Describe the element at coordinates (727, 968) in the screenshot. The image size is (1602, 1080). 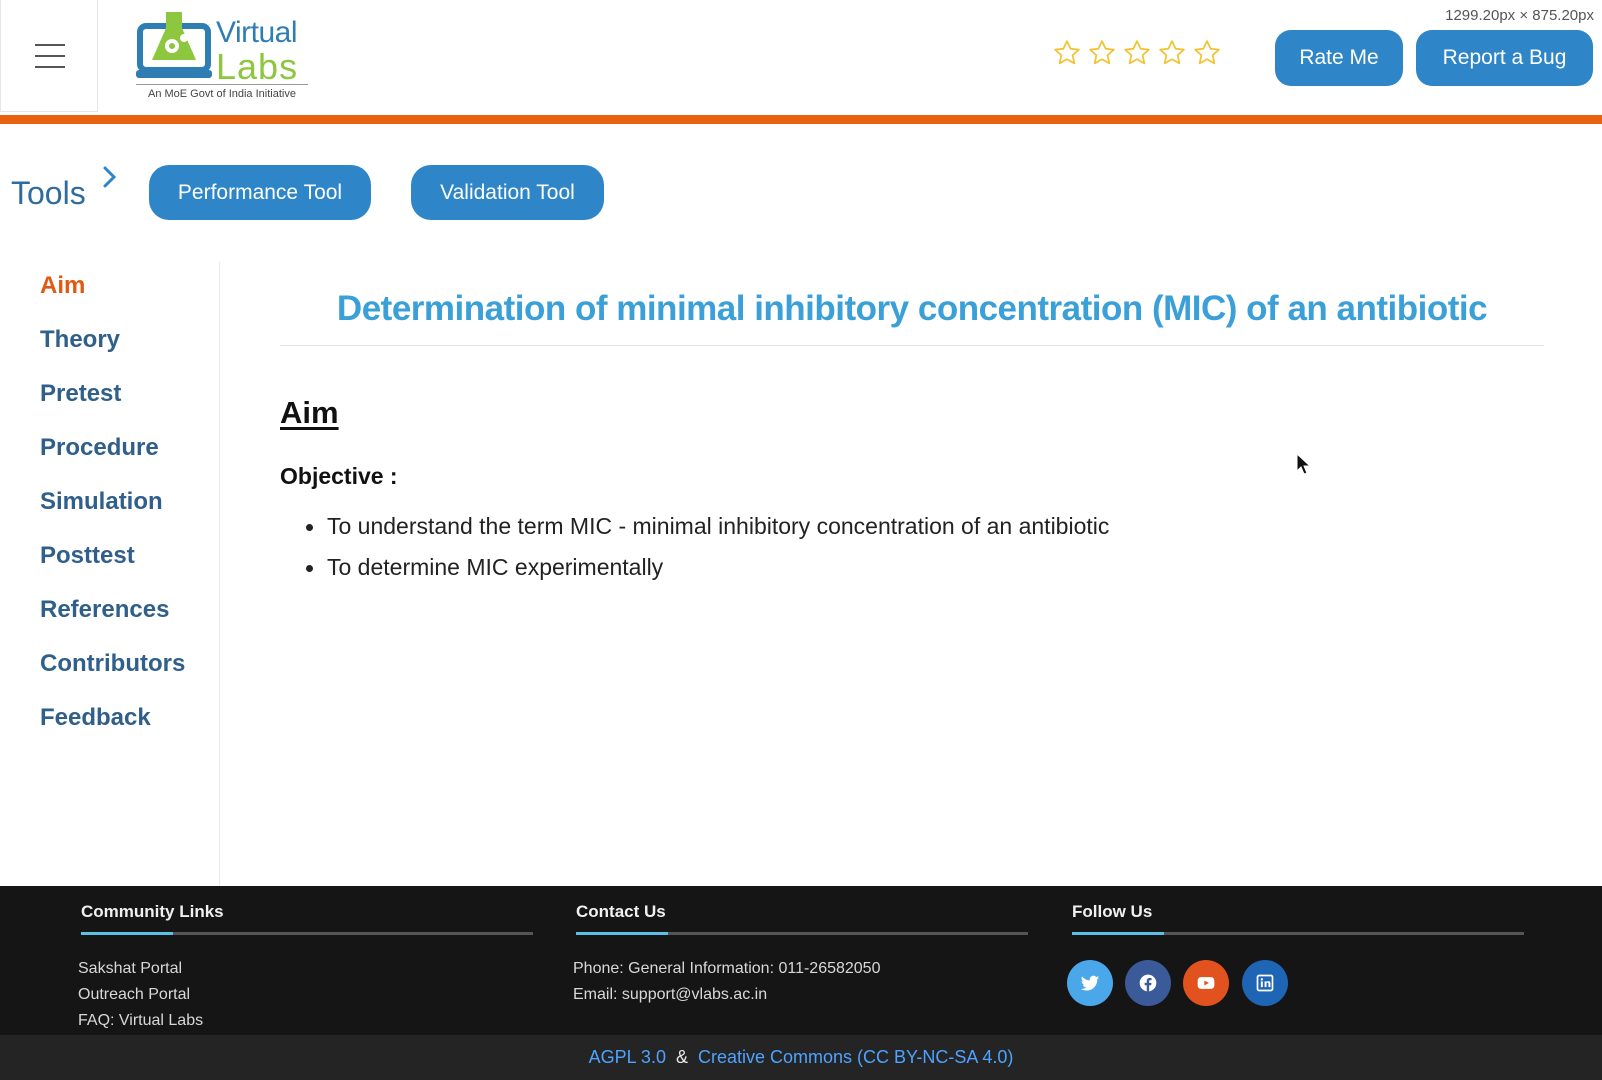
I see `footer-phone: Phone: General Information: 011-26582050` at that location.